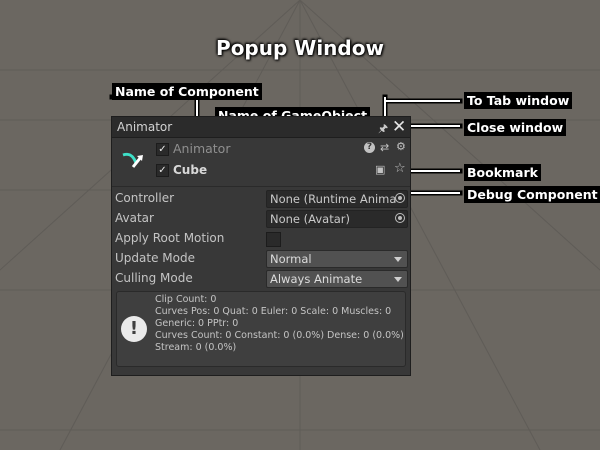 Image resolution: width=600 pixels, height=450 pixels. Describe the element at coordinates (261, 279) in the screenshot. I see `property-row-culling-mode: Culling Mode Always Animate` at that location.